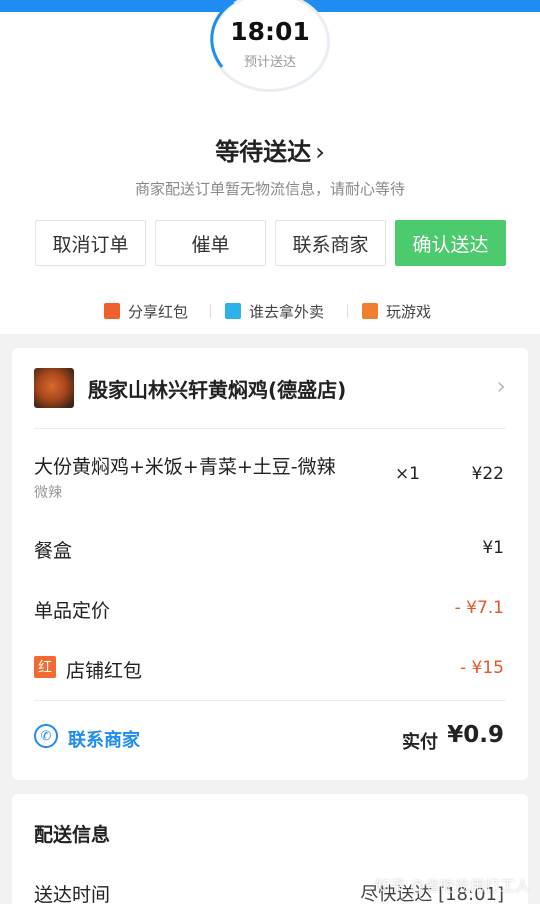 Image resolution: width=540 pixels, height=904 pixels. Describe the element at coordinates (409, 311) in the screenshot. I see `play-game-label: 玩游戏` at that location.